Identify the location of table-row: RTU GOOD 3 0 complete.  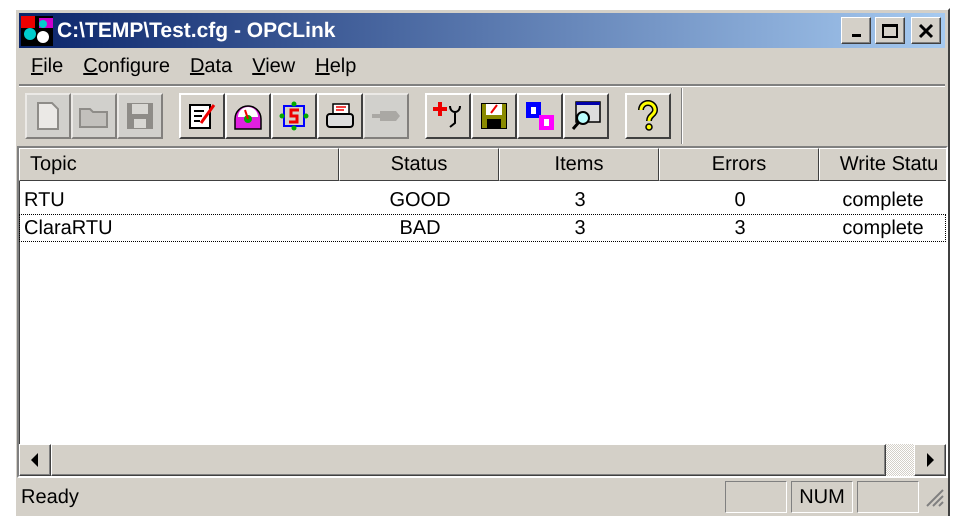
(482, 200).